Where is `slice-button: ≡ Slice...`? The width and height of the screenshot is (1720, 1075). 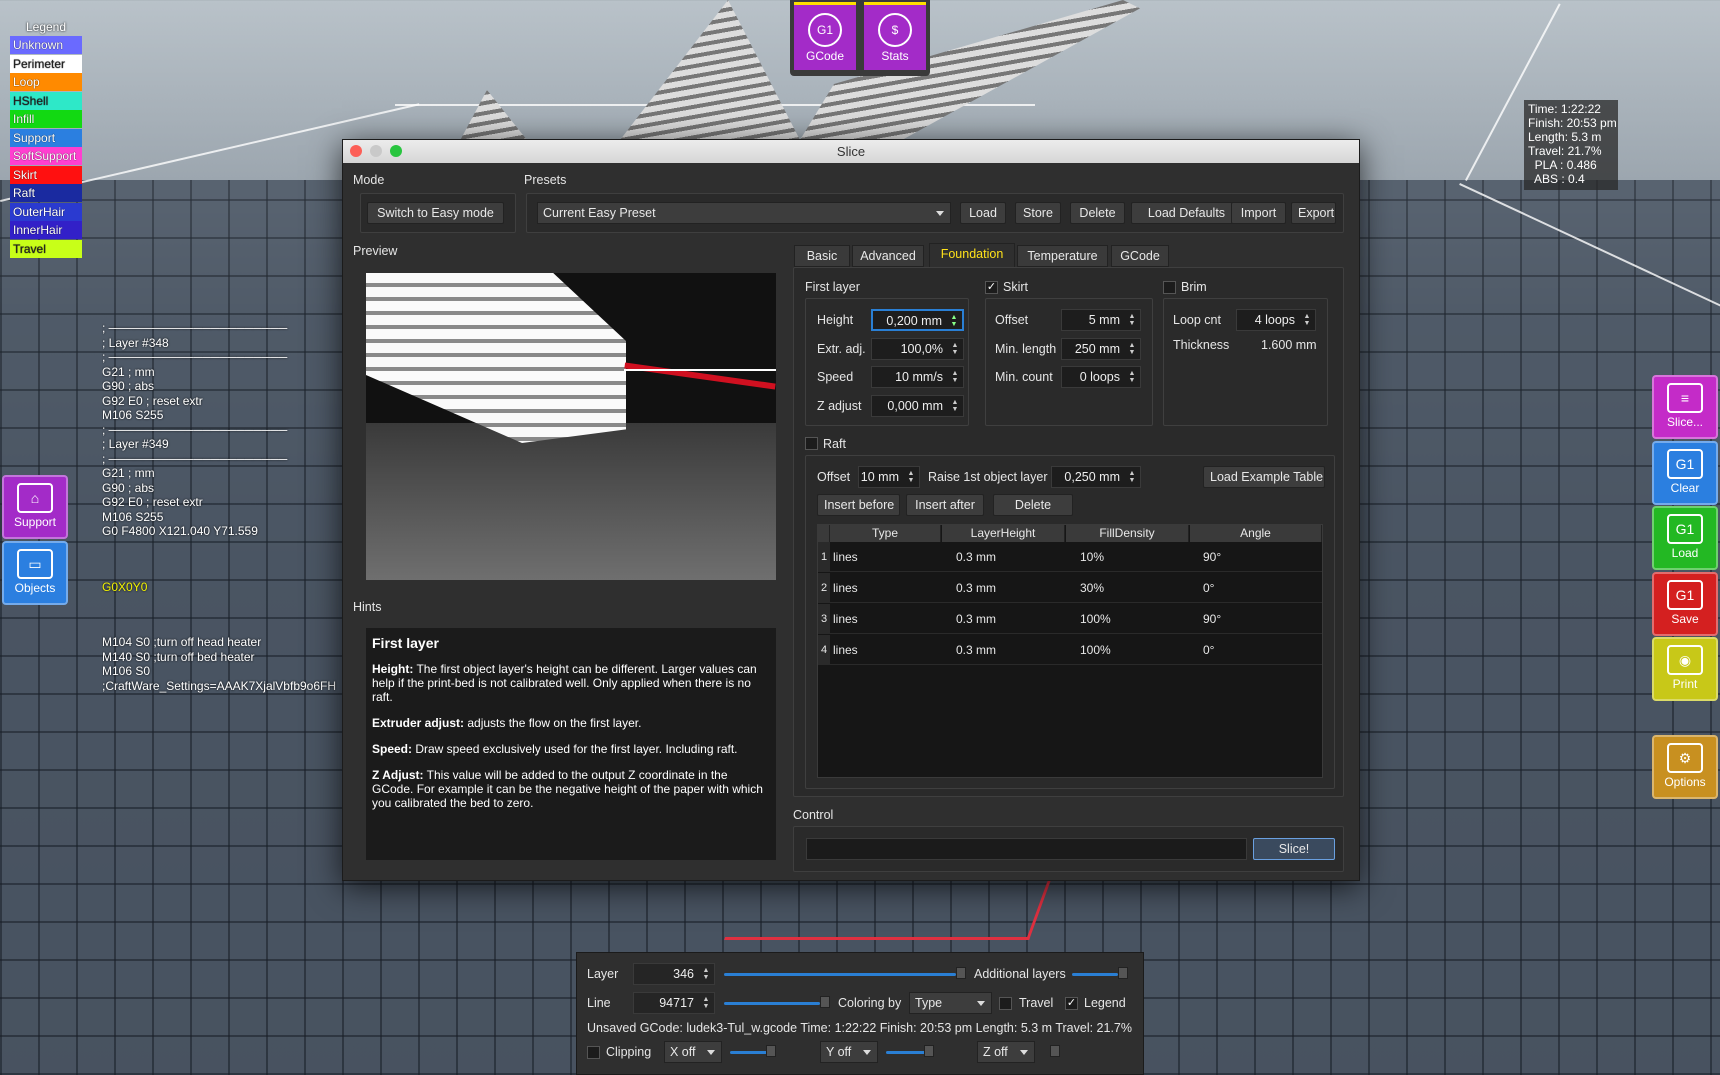 slice-button: ≡ Slice... is located at coordinates (1685, 407).